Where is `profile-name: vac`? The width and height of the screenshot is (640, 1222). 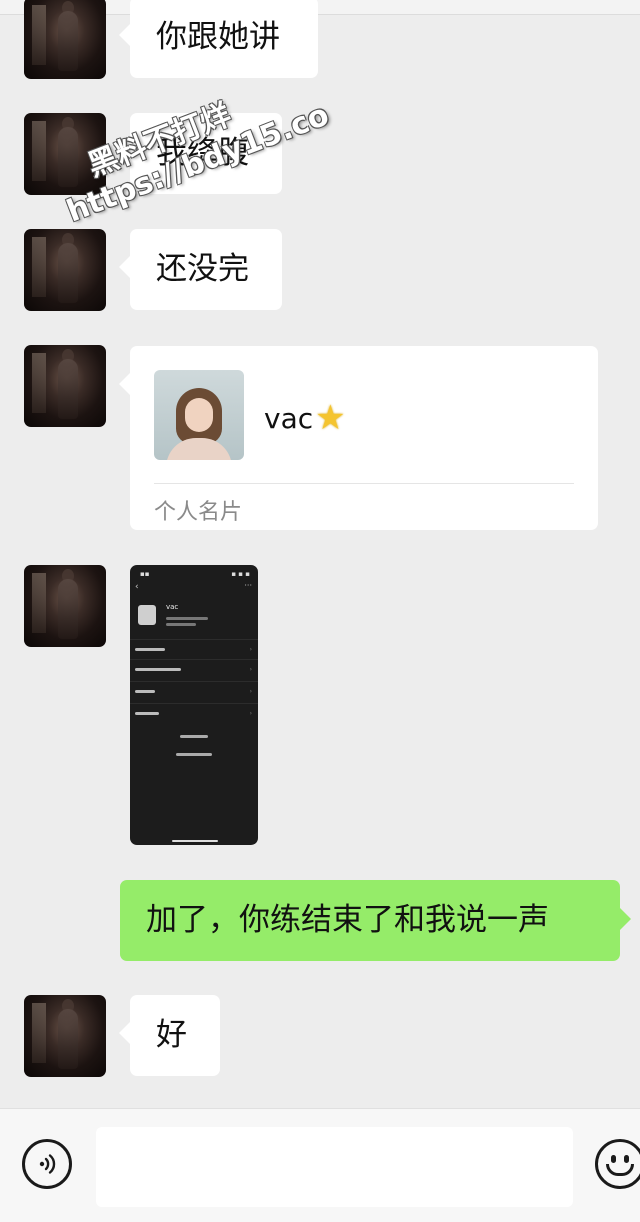 profile-name: vac is located at coordinates (172, 607).